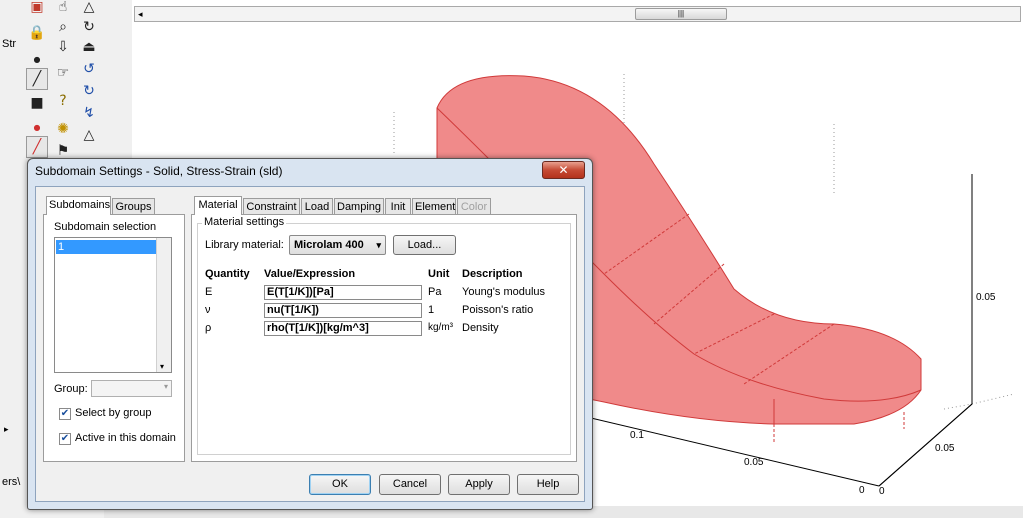 The height and width of the screenshot is (521, 1023). Describe the element at coordinates (492, 274) in the screenshot. I see `description-header: Description` at that location.